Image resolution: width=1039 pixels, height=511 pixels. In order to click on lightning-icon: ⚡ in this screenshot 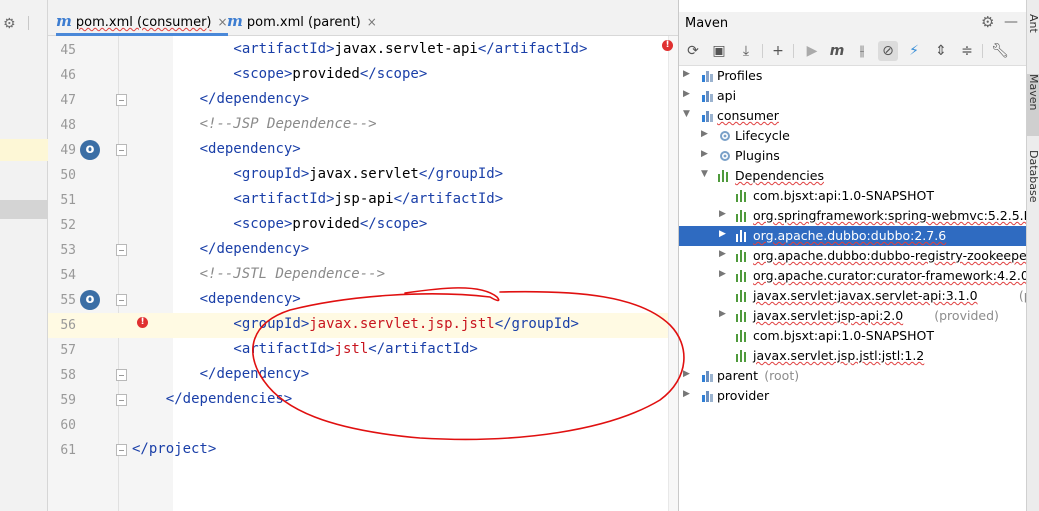, I will do `click(914, 51)`.